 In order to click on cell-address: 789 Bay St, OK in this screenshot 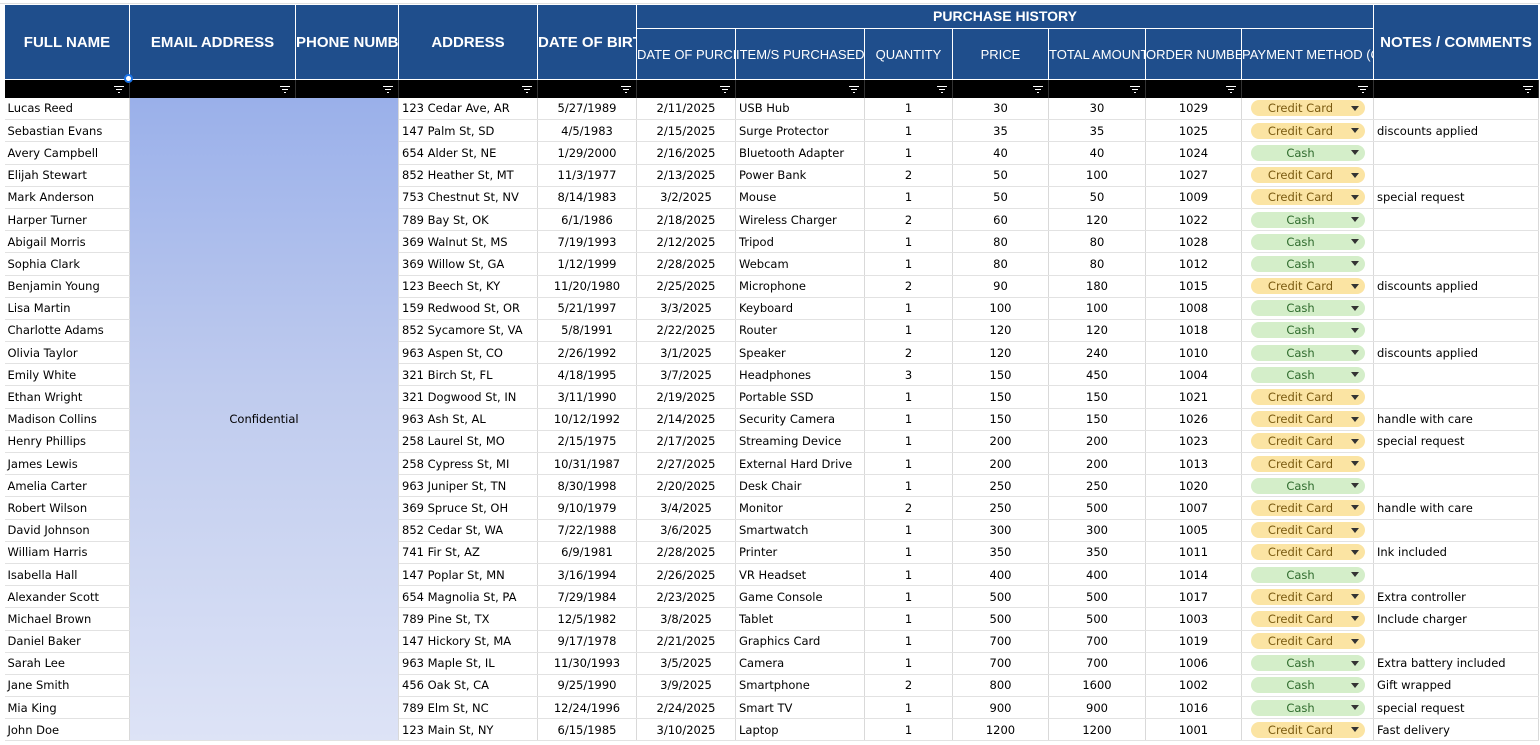, I will do `click(468, 220)`.